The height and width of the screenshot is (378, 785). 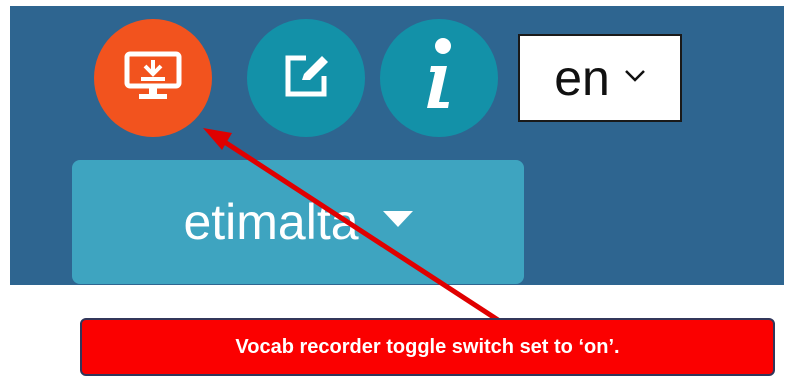 I want to click on caret-down-icon, so click(x=397, y=222).